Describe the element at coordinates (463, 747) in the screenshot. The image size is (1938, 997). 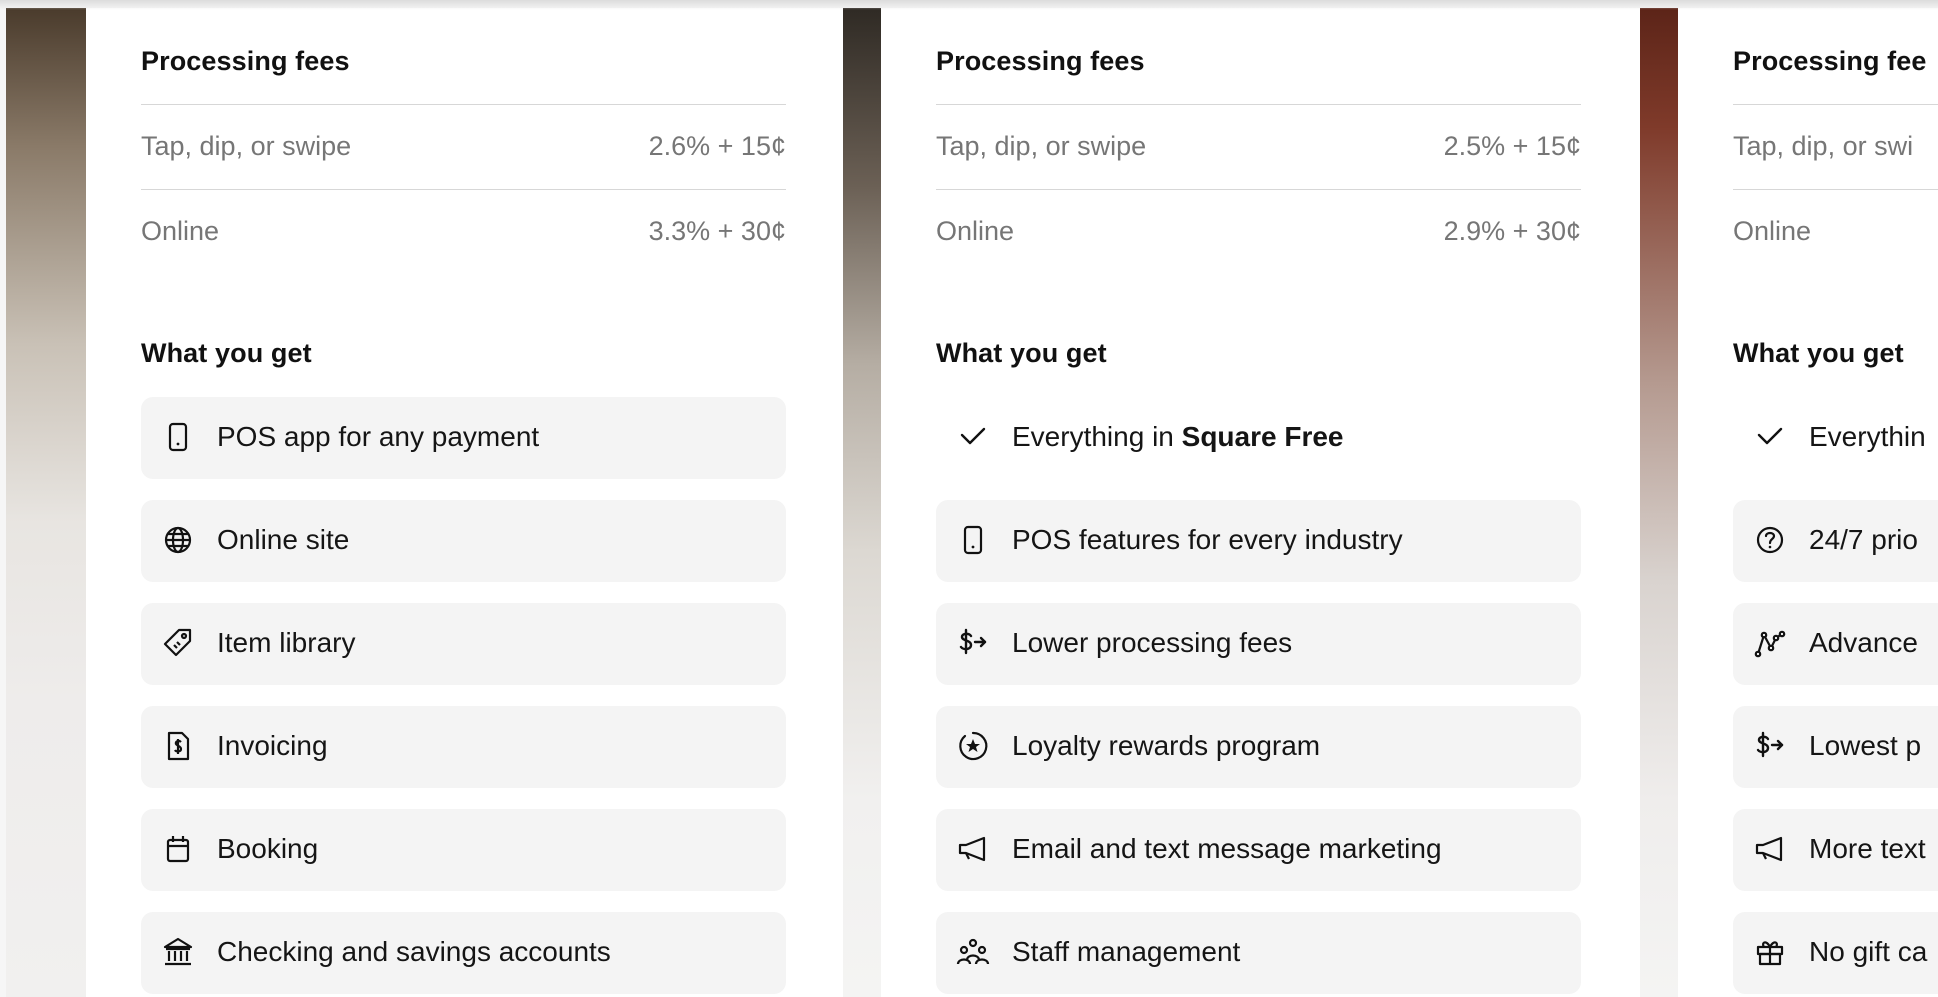
I see `feature-invoicing: Invoicing` at that location.